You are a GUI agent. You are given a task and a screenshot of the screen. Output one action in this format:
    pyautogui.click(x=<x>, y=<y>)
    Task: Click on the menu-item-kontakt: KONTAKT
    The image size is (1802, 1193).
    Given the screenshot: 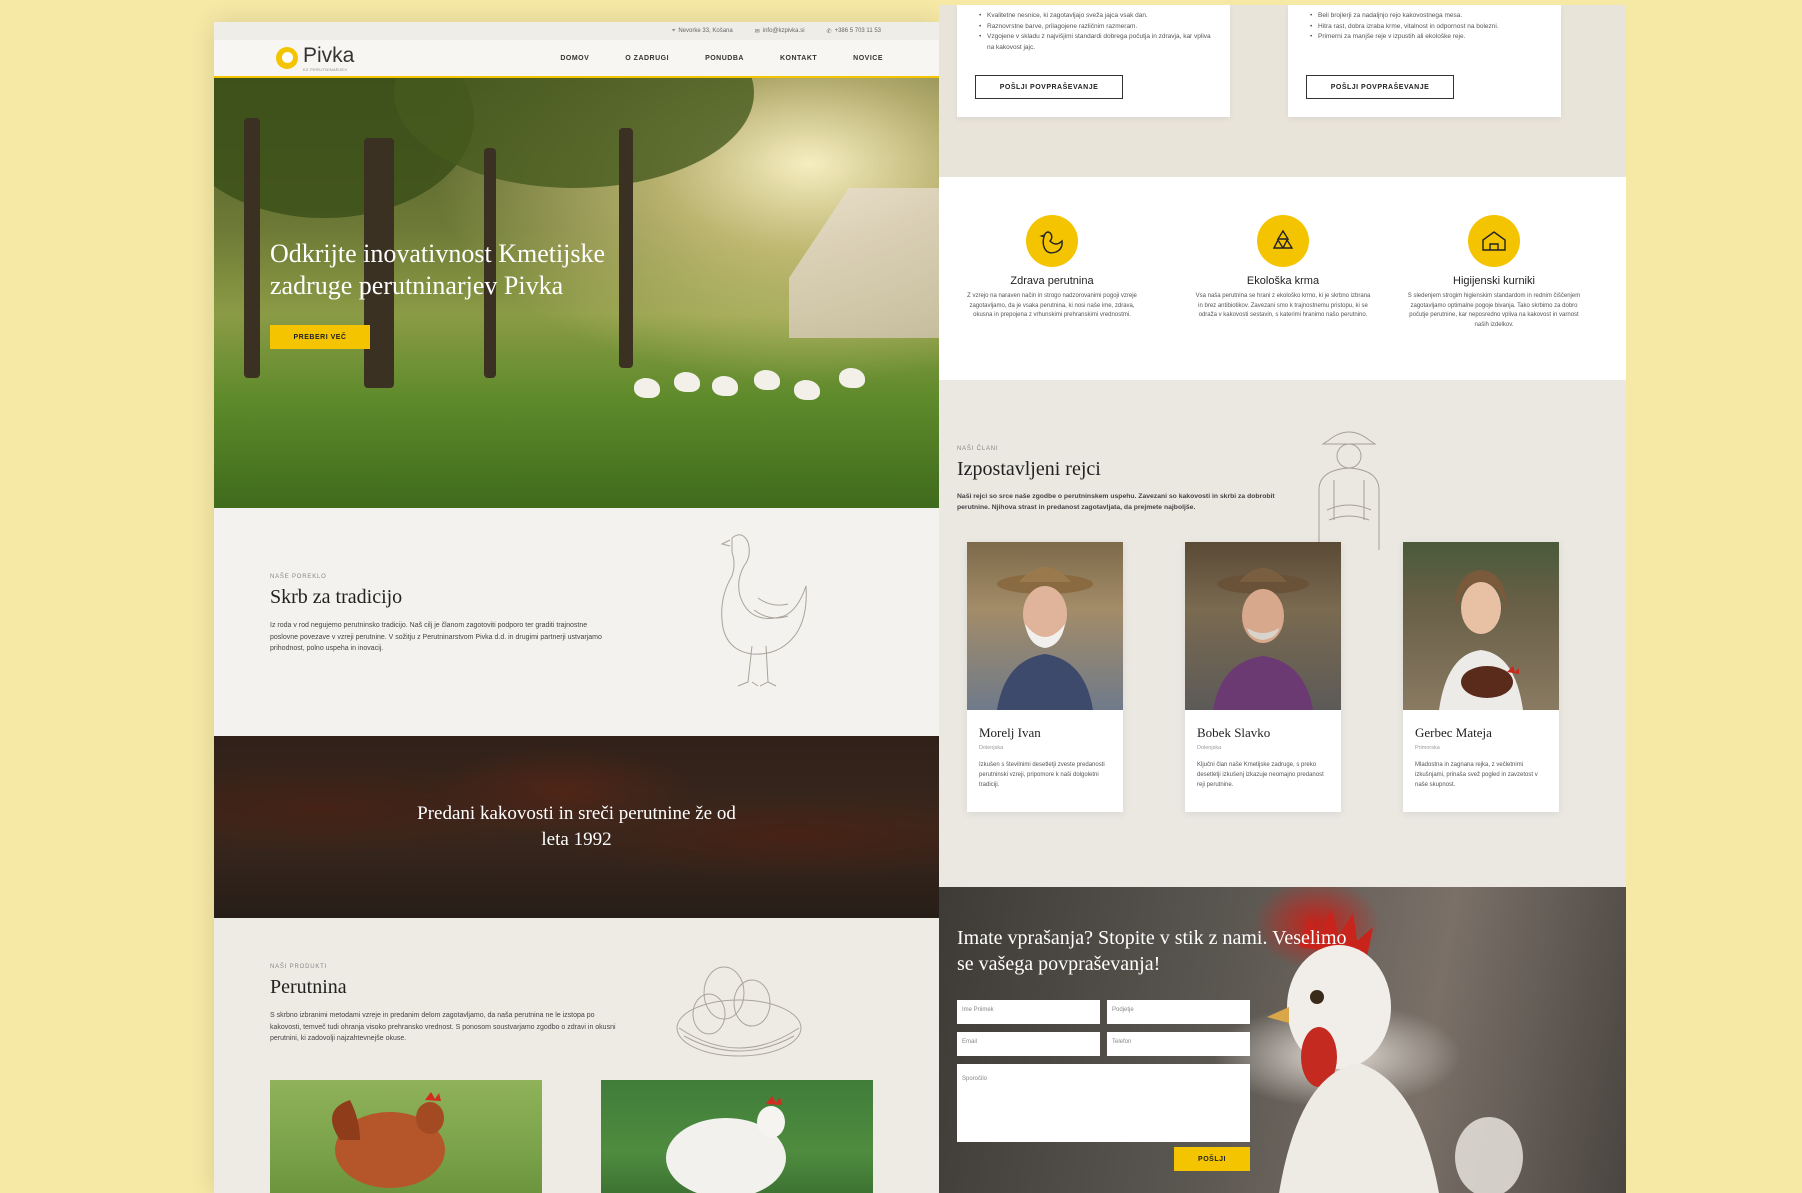 What is the action you would take?
    pyautogui.click(x=798, y=58)
    